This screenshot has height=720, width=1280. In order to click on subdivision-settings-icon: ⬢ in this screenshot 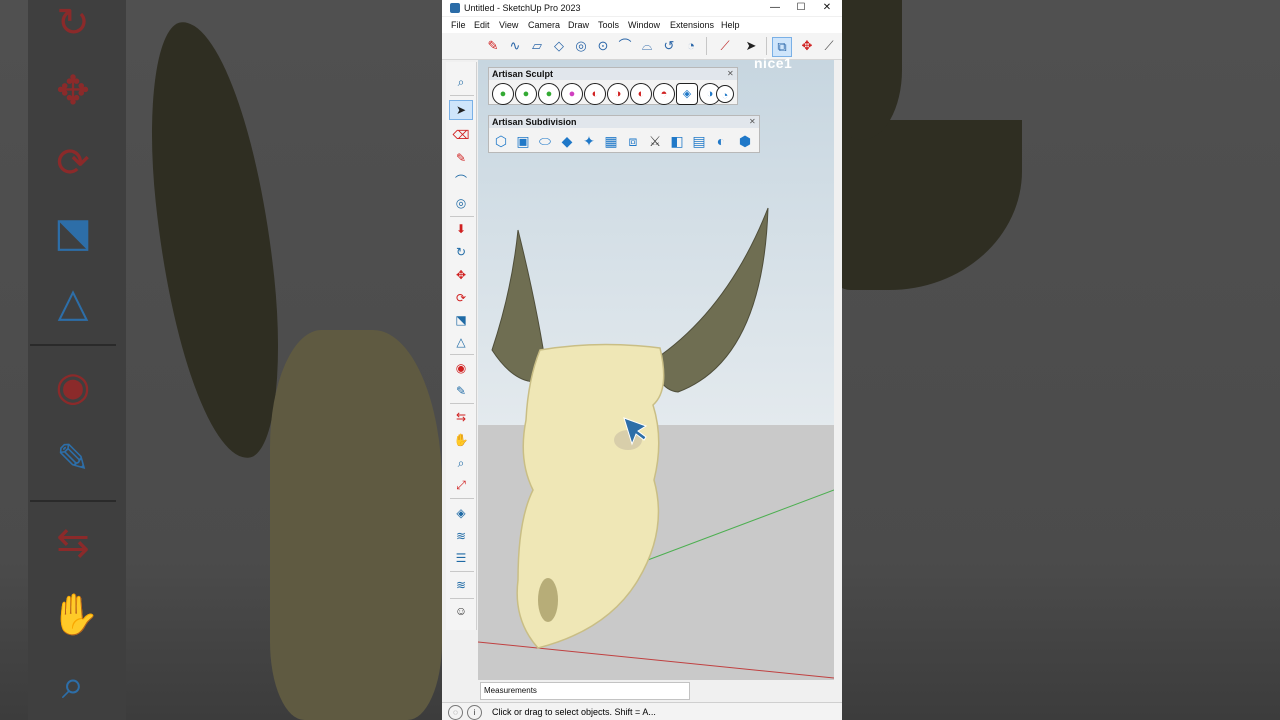, I will do `click(745, 141)`.